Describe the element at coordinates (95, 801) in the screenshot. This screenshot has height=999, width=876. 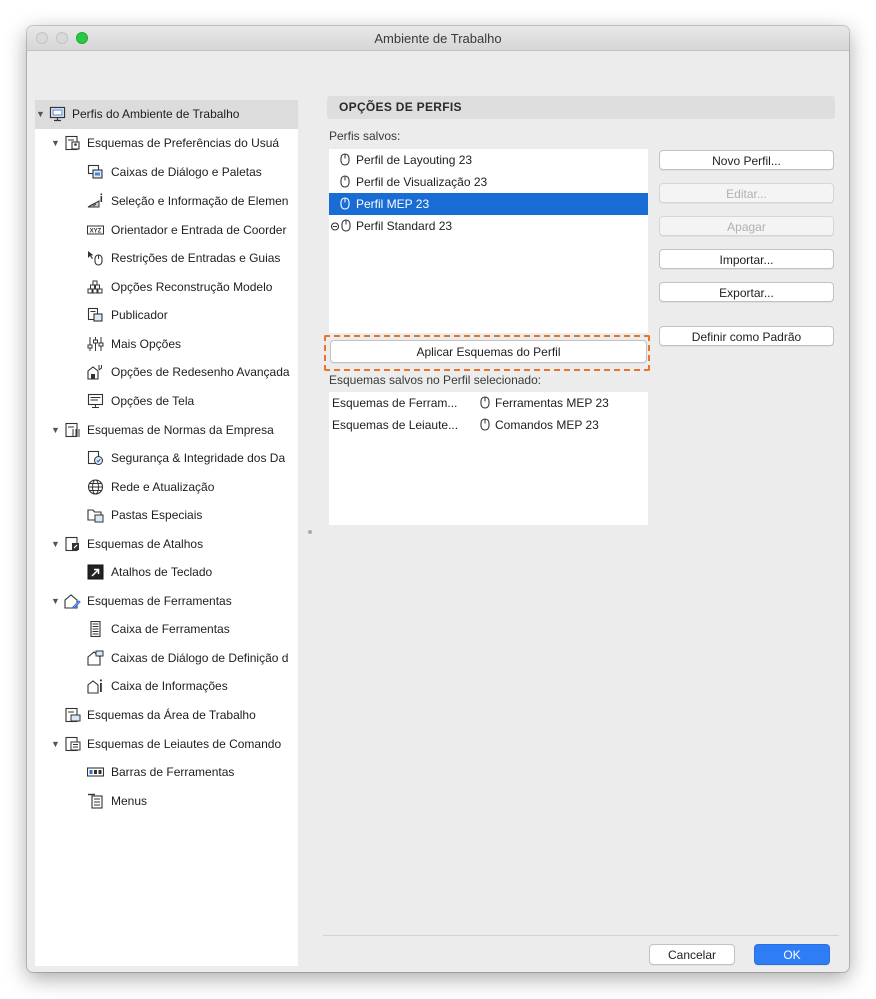
I see `menus-icon` at that location.